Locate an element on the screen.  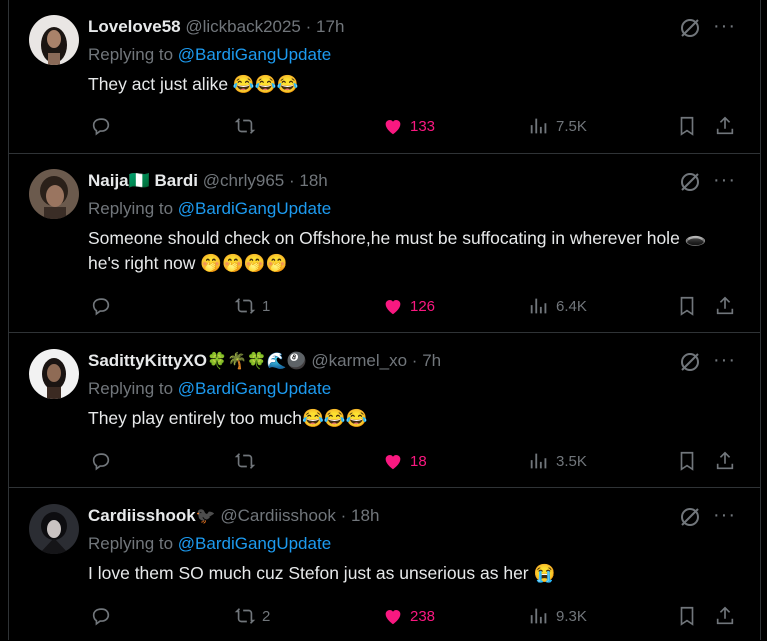
like-count: 18 is located at coordinates (418, 461).